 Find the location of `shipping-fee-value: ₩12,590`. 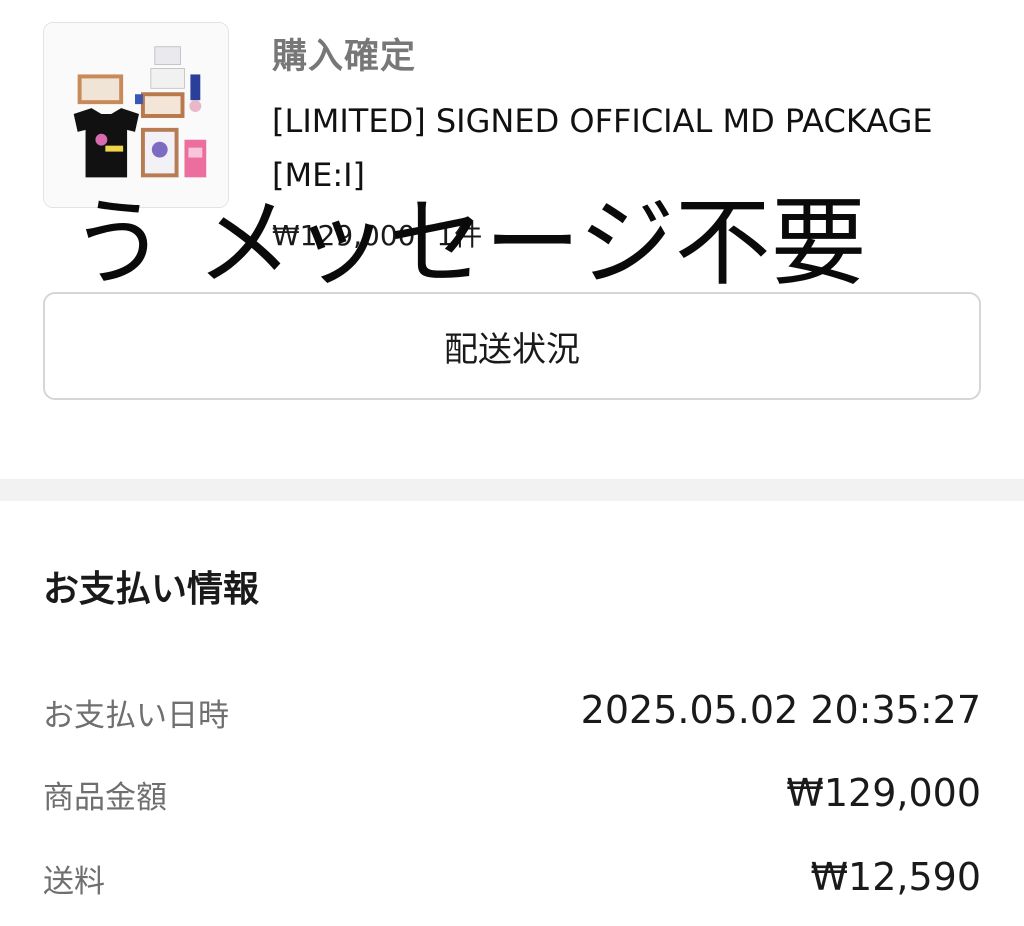

shipping-fee-value: ₩12,590 is located at coordinates (895, 877).